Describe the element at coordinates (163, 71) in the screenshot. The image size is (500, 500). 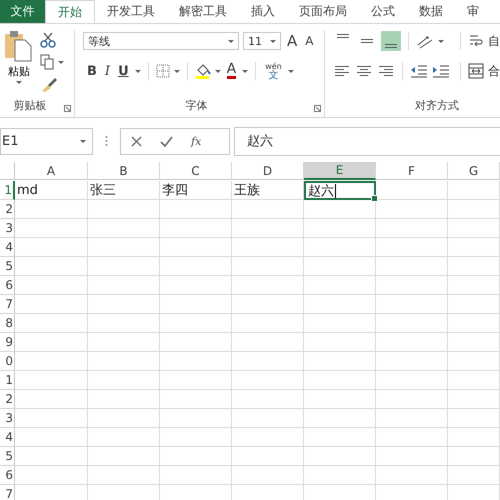
I see `borders-icon` at that location.